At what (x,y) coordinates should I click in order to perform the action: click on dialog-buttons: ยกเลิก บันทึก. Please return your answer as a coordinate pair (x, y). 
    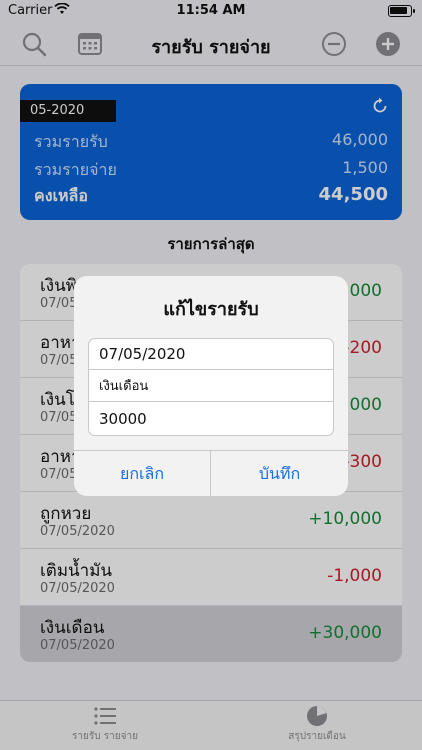
    Looking at the image, I should click on (211, 473).